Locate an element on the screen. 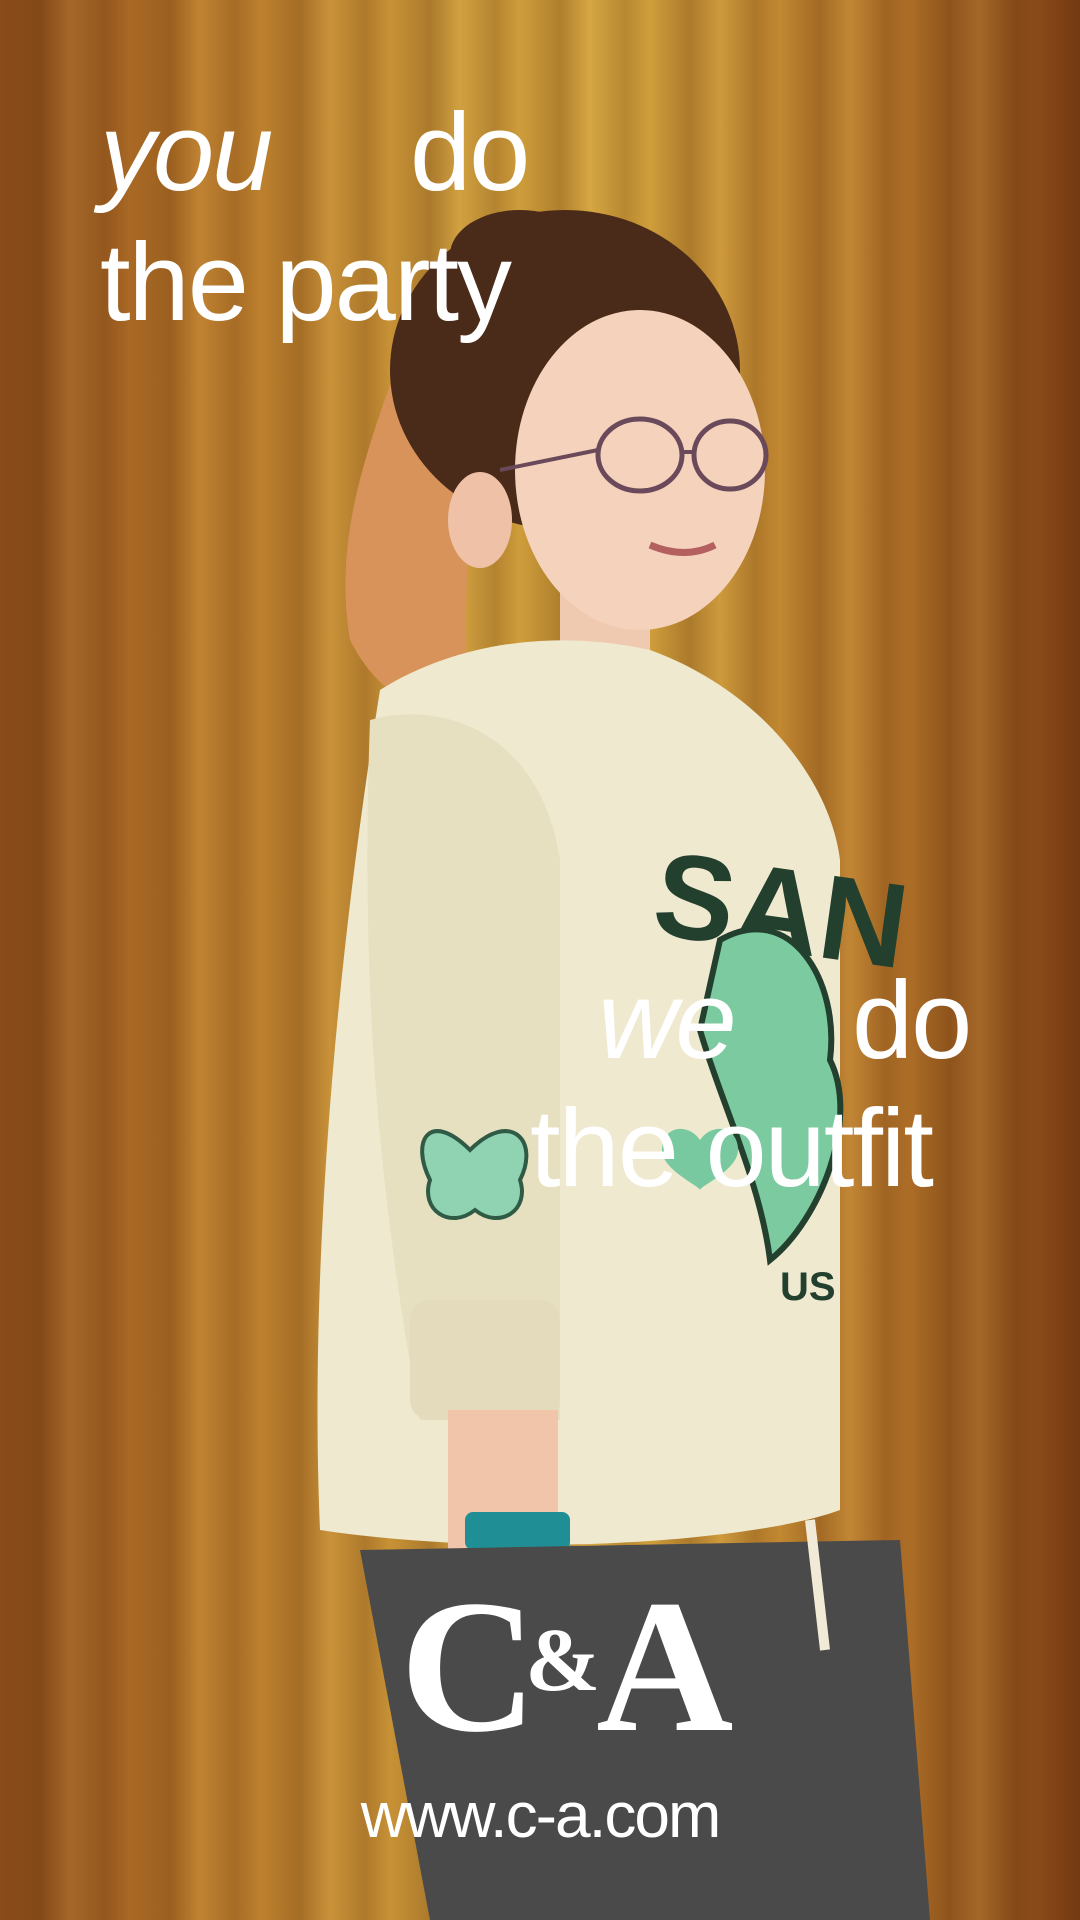 The height and width of the screenshot is (1920, 1080). sweater-print-small: US is located at coordinates (808, 1287).